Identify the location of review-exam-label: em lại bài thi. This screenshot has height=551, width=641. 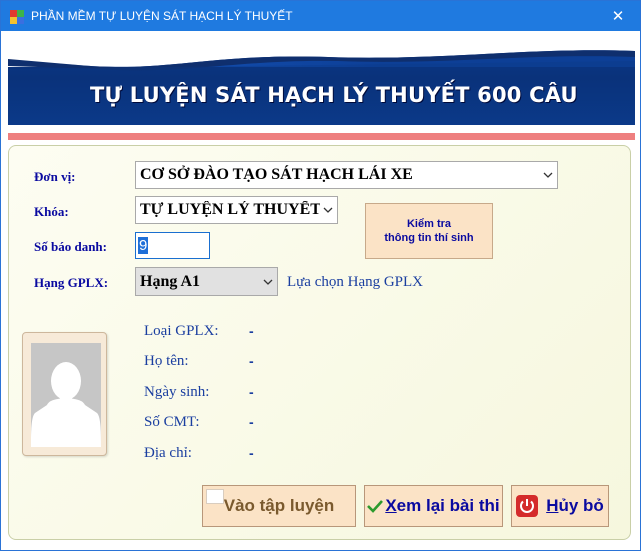
(448, 505).